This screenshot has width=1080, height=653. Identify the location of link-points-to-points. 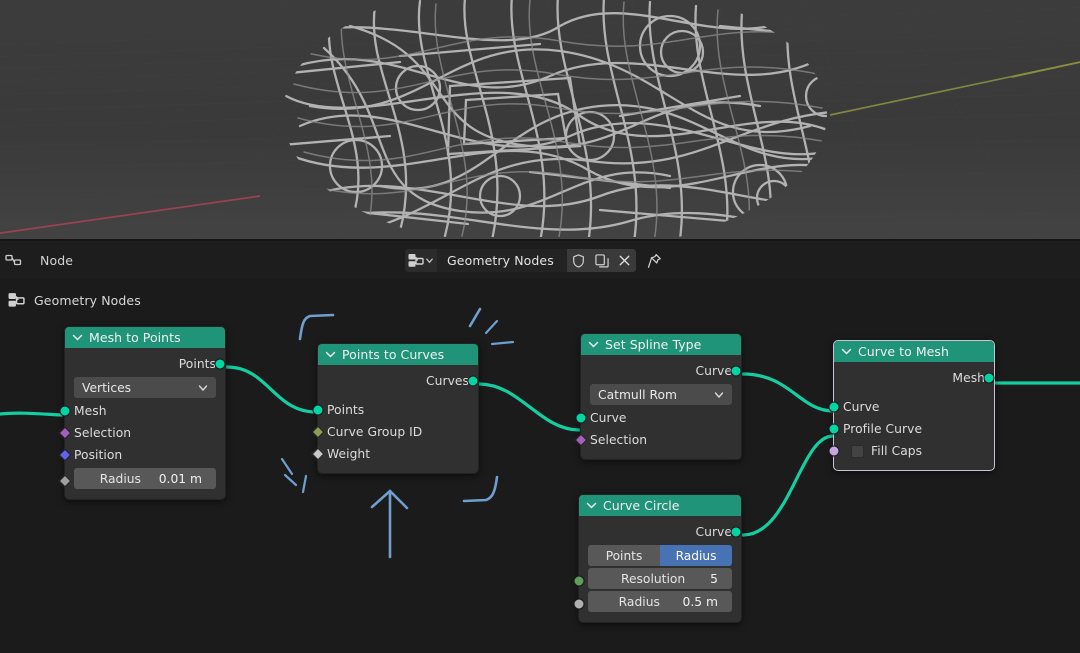
(271, 389).